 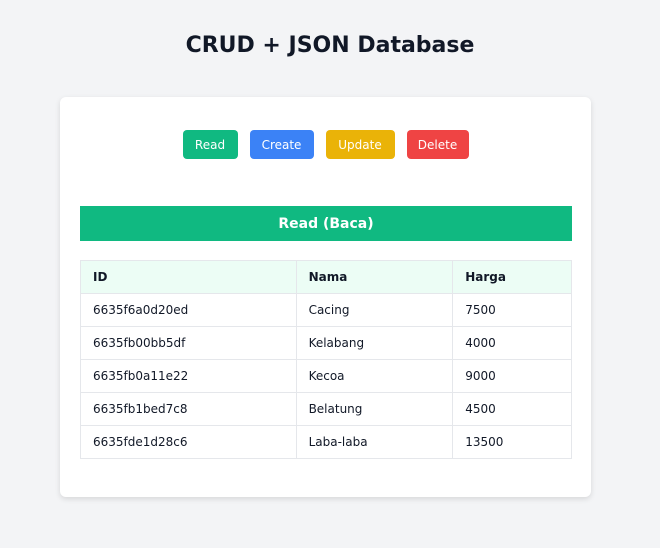 I want to click on column-header-harga: Harga, so click(x=512, y=277).